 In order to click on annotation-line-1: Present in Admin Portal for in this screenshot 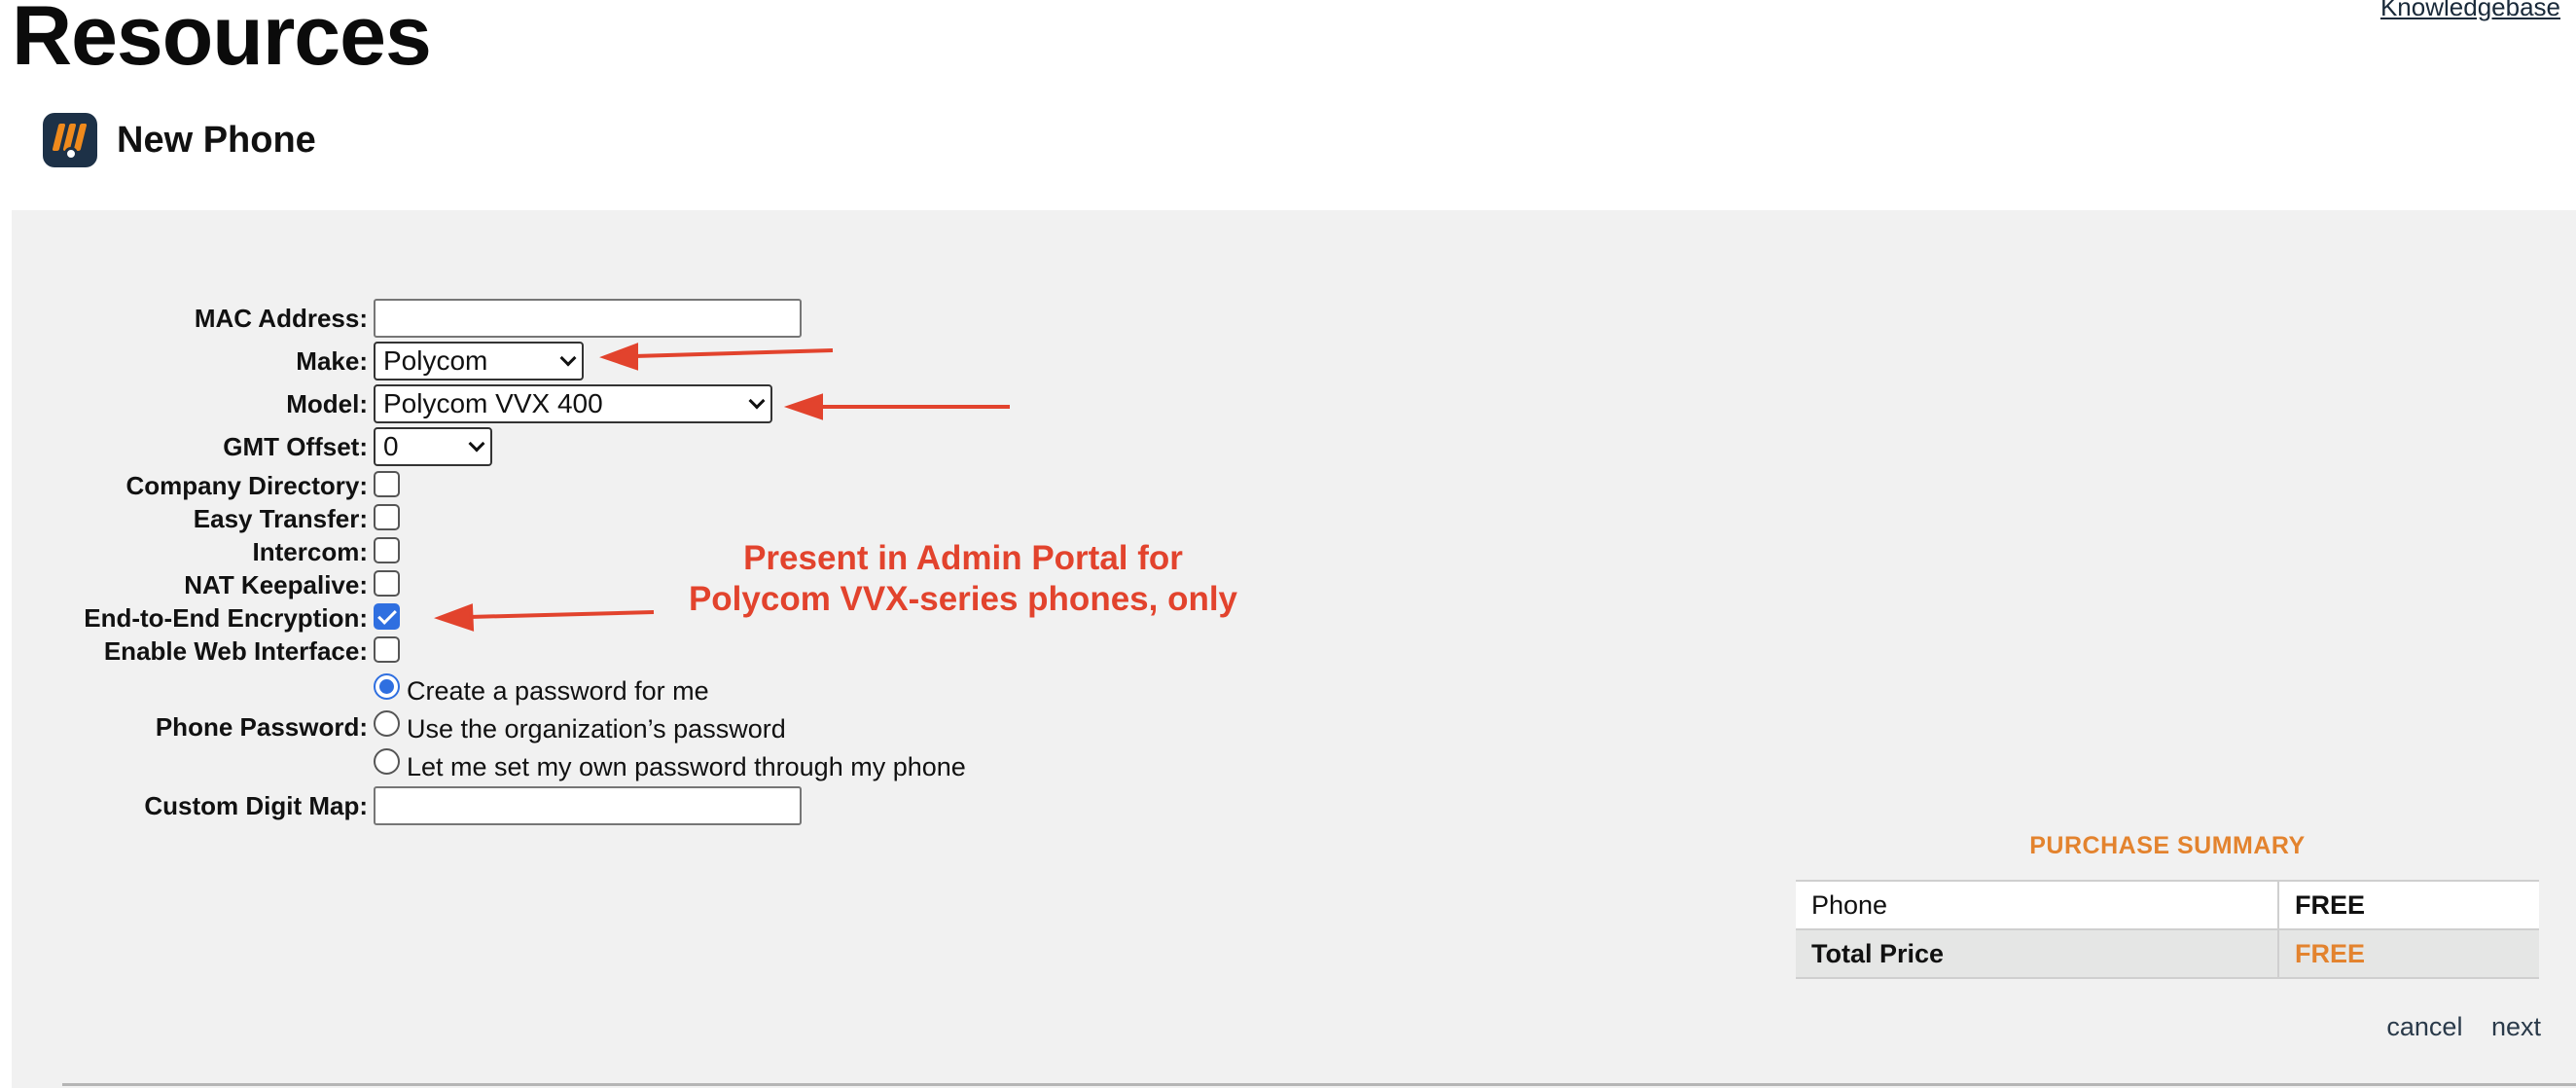, I will do `click(963, 558)`.